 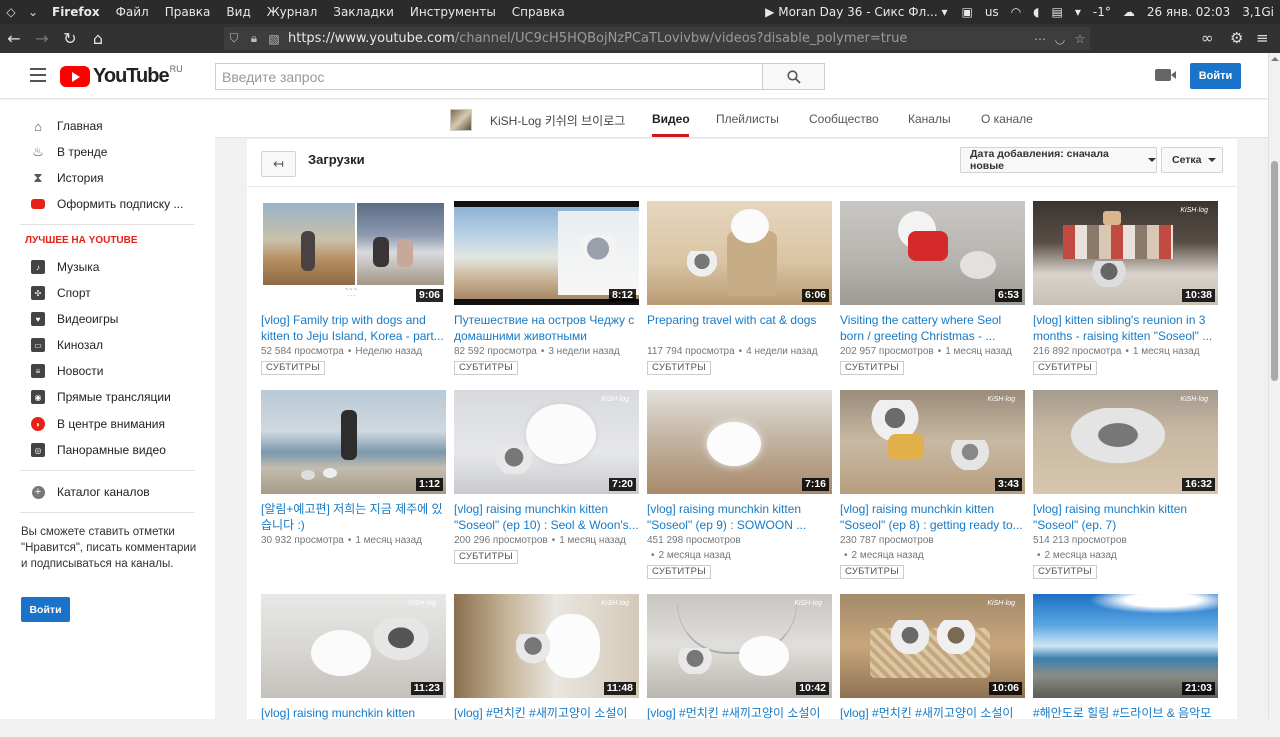 What do you see at coordinates (1016, 12) in the screenshot?
I see `wifi-icon: ◠` at bounding box center [1016, 12].